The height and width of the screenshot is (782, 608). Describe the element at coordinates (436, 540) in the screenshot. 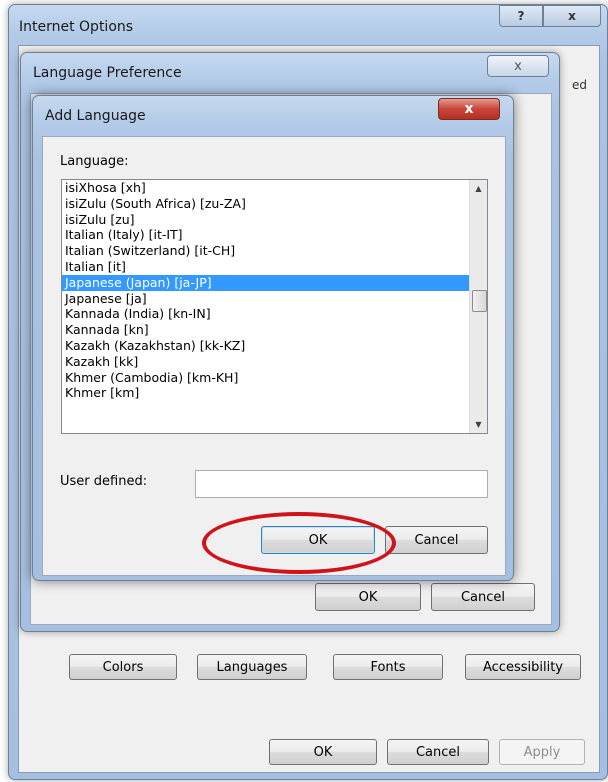

I see `add-language-cancel-button: Cancel` at that location.